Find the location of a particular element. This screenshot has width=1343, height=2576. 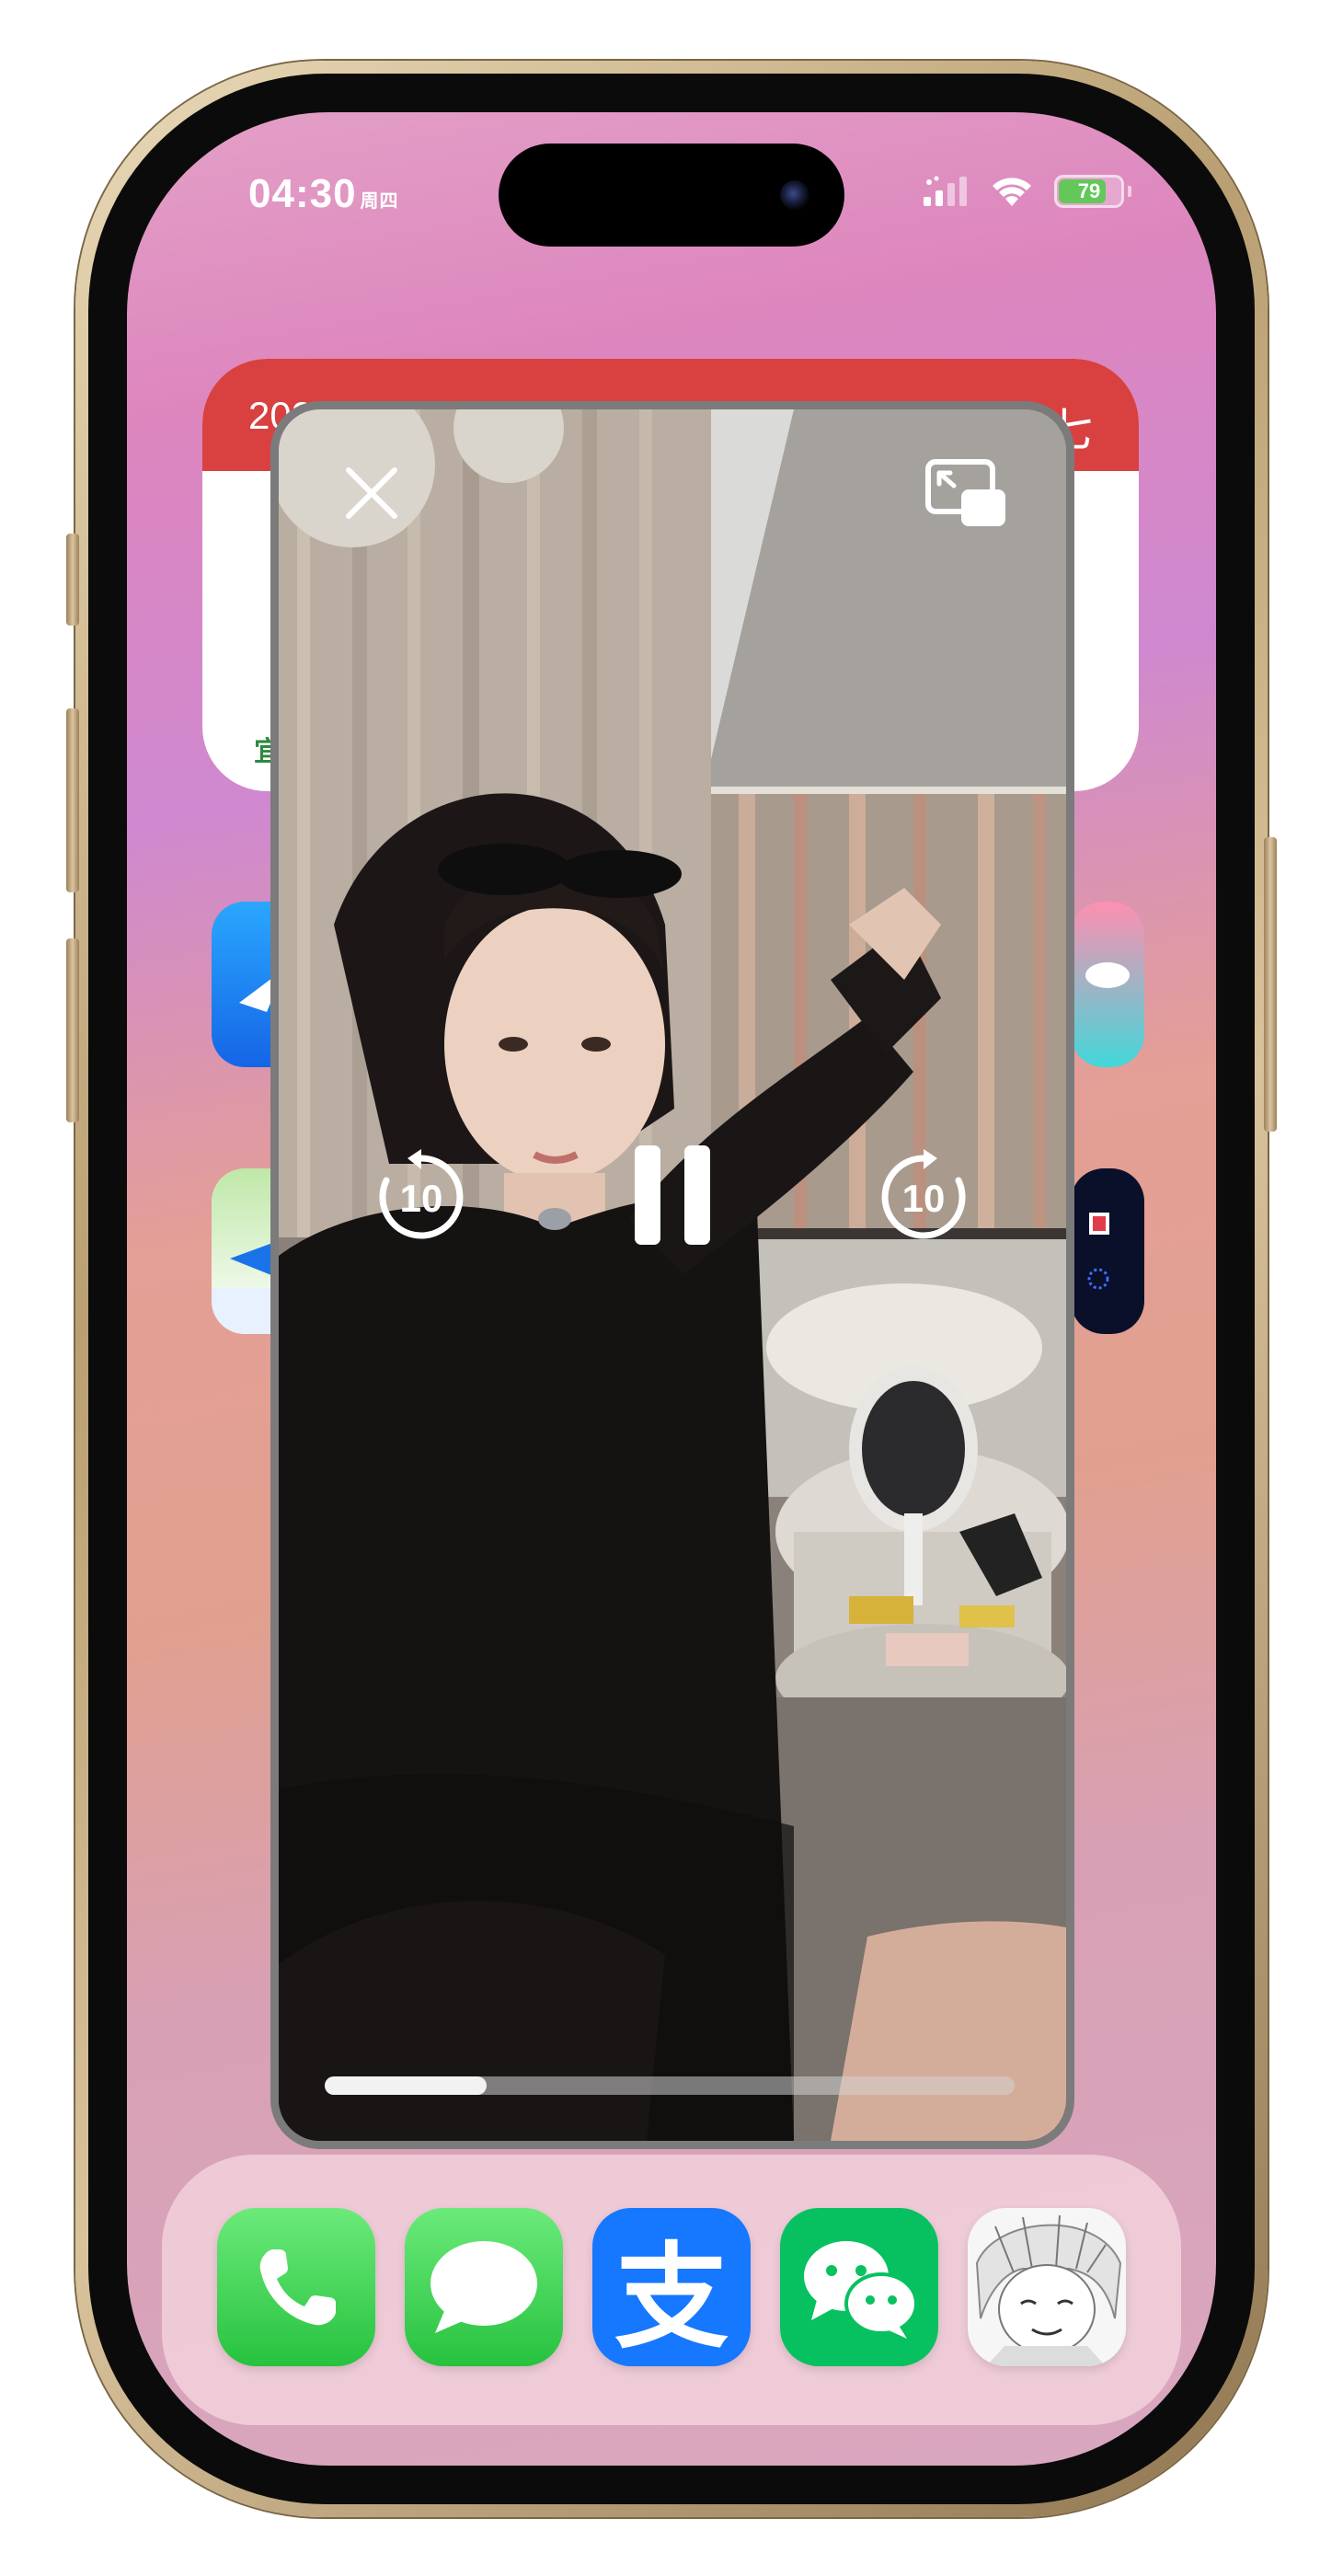

skip-forward-label: 10 is located at coordinates (923, 1198).